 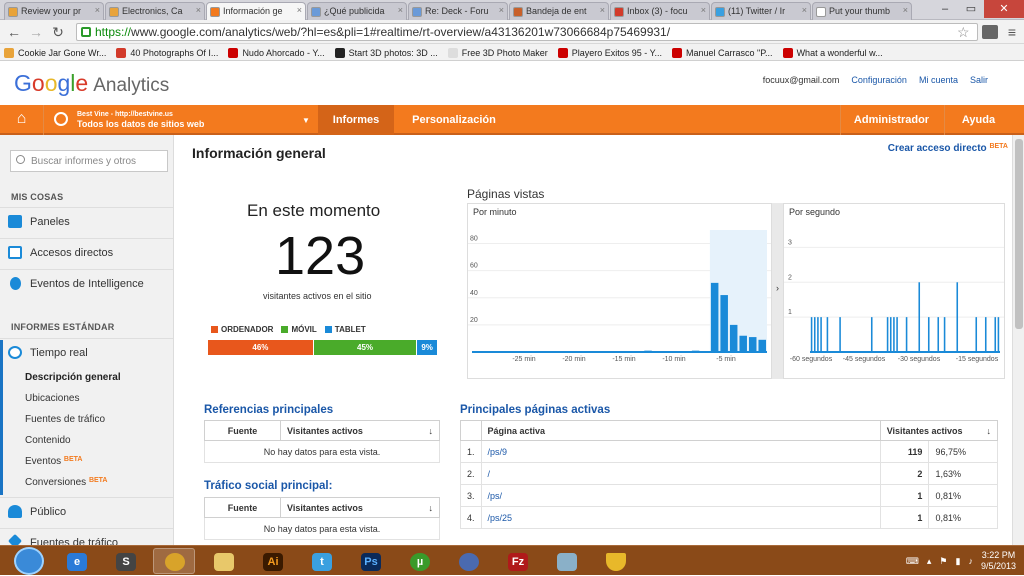 I want to click on bookmark-star-icon: ☆, so click(x=963, y=32).